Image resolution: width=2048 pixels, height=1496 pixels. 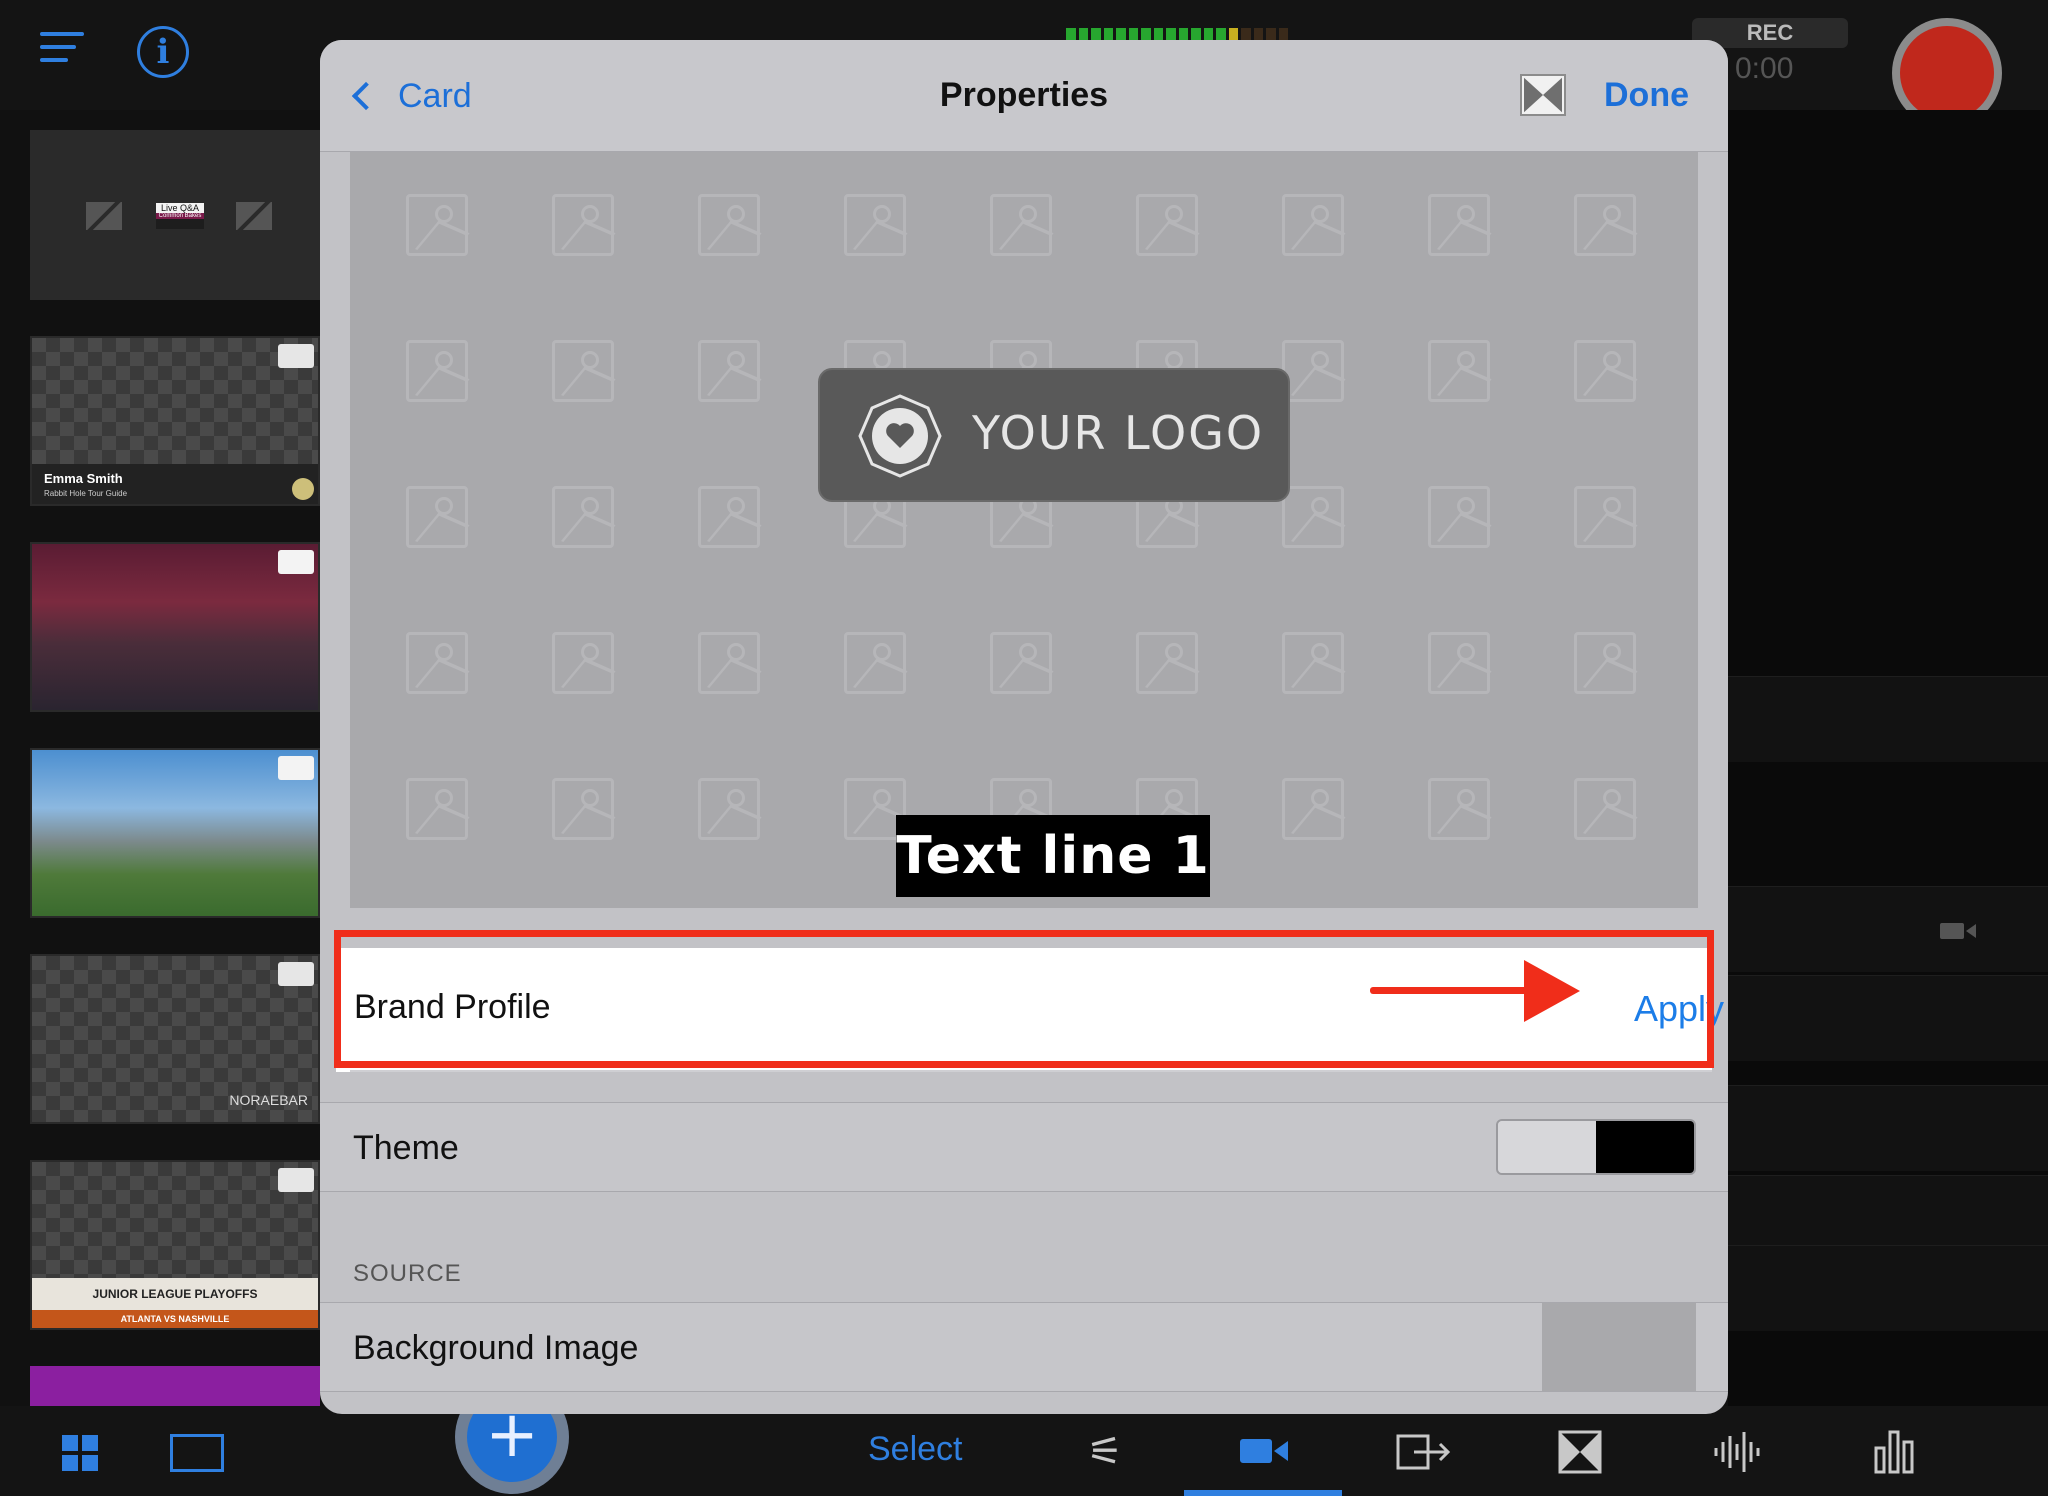 What do you see at coordinates (1031, 1071) in the screenshot?
I see `divider` at bounding box center [1031, 1071].